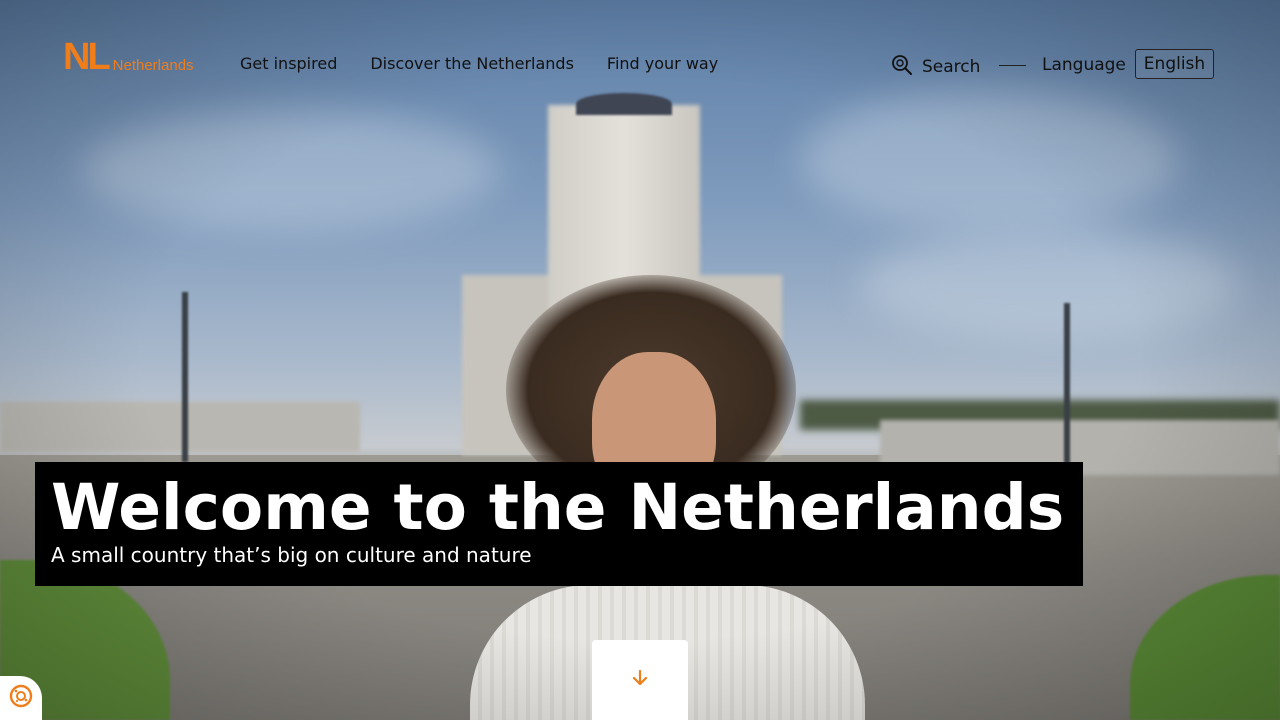 Image resolution: width=1280 pixels, height=720 pixels. I want to click on header-divider, so click(1012, 65).